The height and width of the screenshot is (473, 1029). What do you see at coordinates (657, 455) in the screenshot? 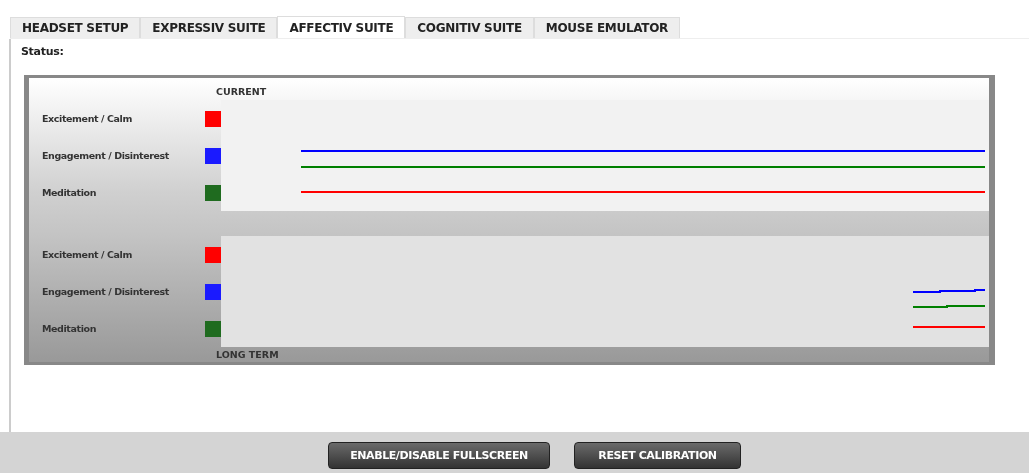
I see `action-button: RESET CALIBRATION` at bounding box center [657, 455].